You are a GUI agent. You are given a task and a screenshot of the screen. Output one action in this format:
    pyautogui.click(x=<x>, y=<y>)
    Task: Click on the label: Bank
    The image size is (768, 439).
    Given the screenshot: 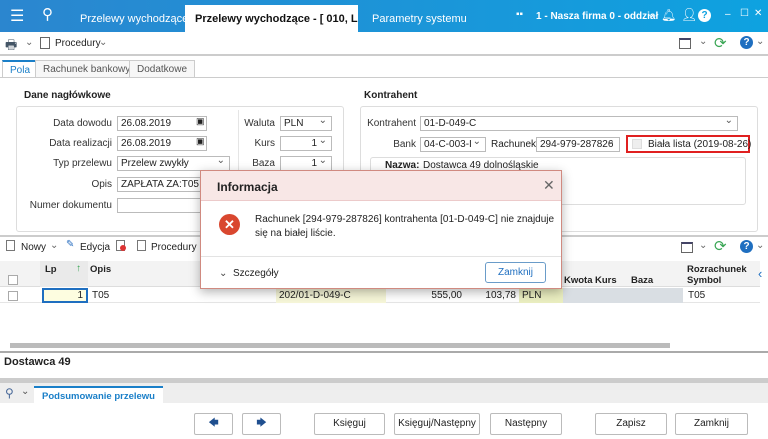 What is the action you would take?
    pyautogui.click(x=404, y=144)
    